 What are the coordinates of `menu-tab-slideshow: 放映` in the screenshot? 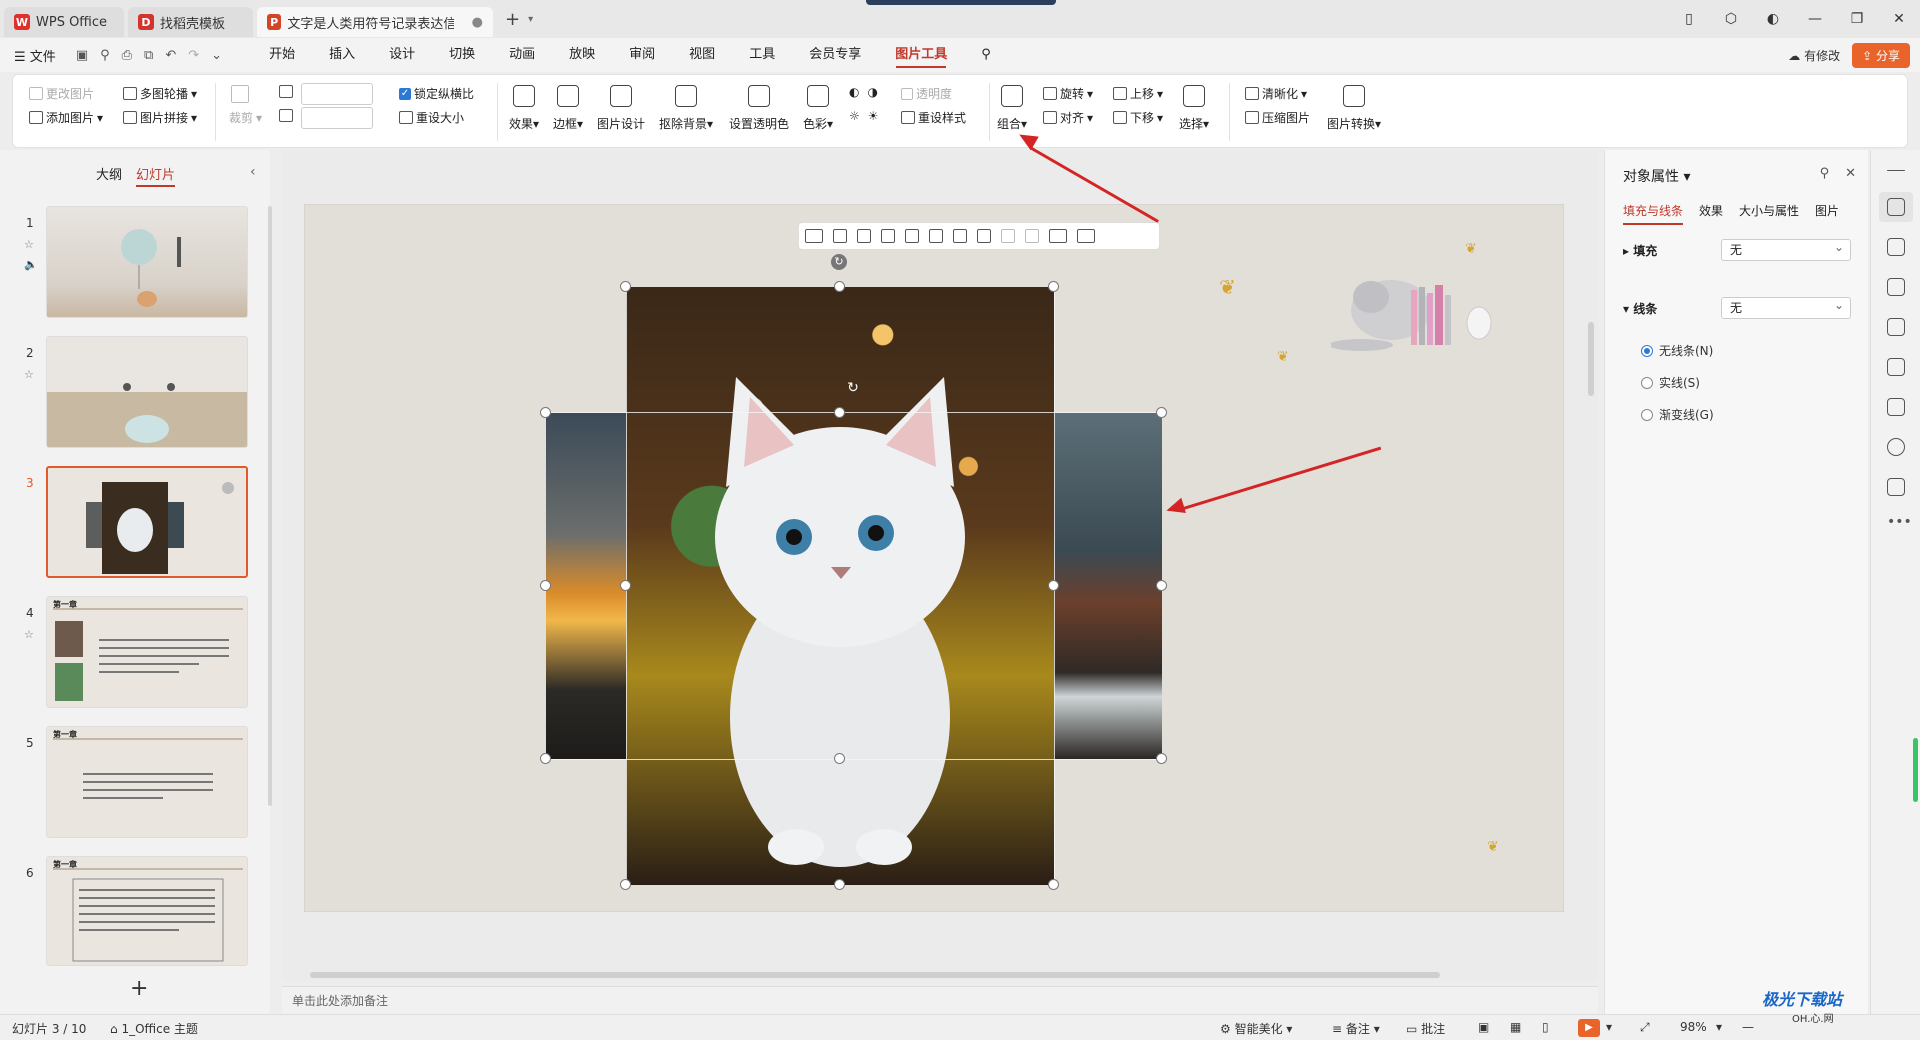 It's located at (582, 55).